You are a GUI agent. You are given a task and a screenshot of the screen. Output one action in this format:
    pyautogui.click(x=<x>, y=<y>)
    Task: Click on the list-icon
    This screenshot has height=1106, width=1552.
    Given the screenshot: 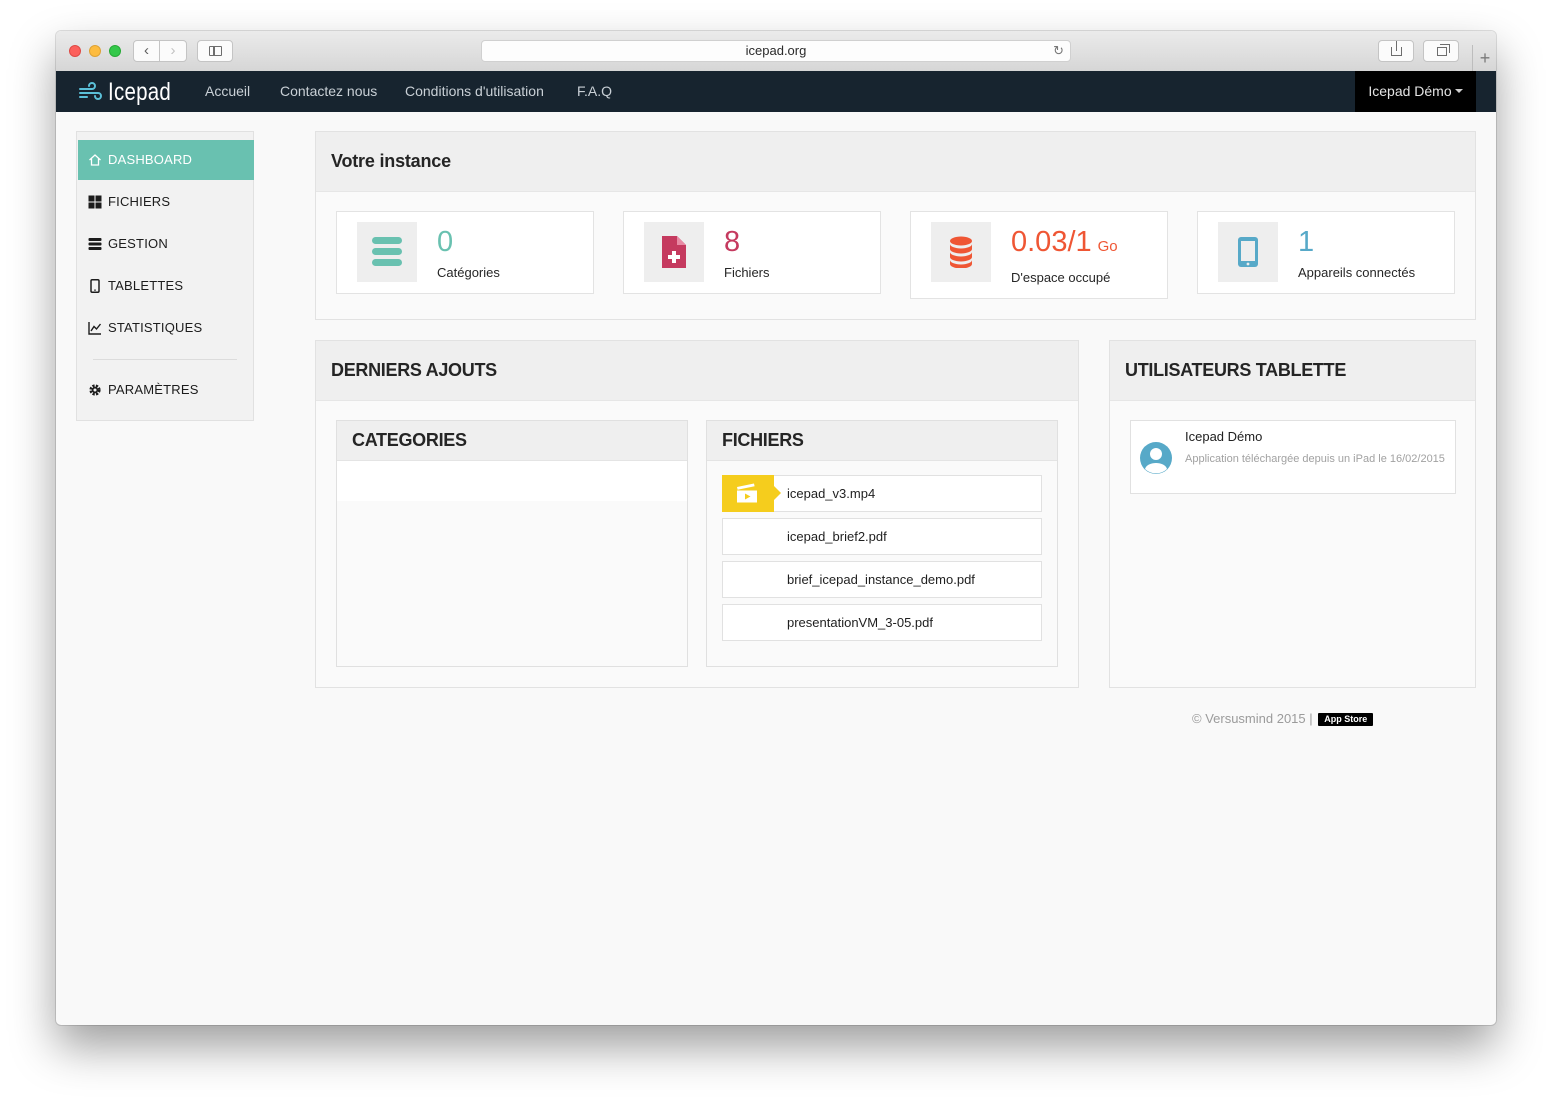 What is the action you would take?
    pyautogui.click(x=387, y=251)
    